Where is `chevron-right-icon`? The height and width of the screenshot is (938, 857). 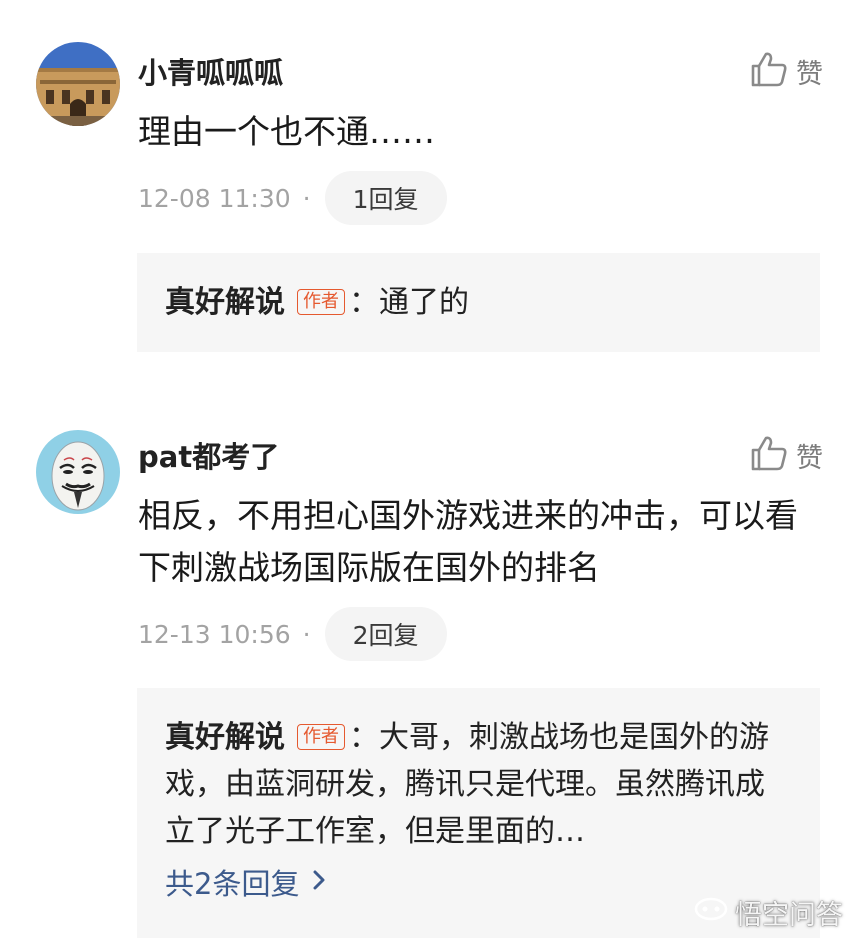 chevron-right-icon is located at coordinates (319, 882).